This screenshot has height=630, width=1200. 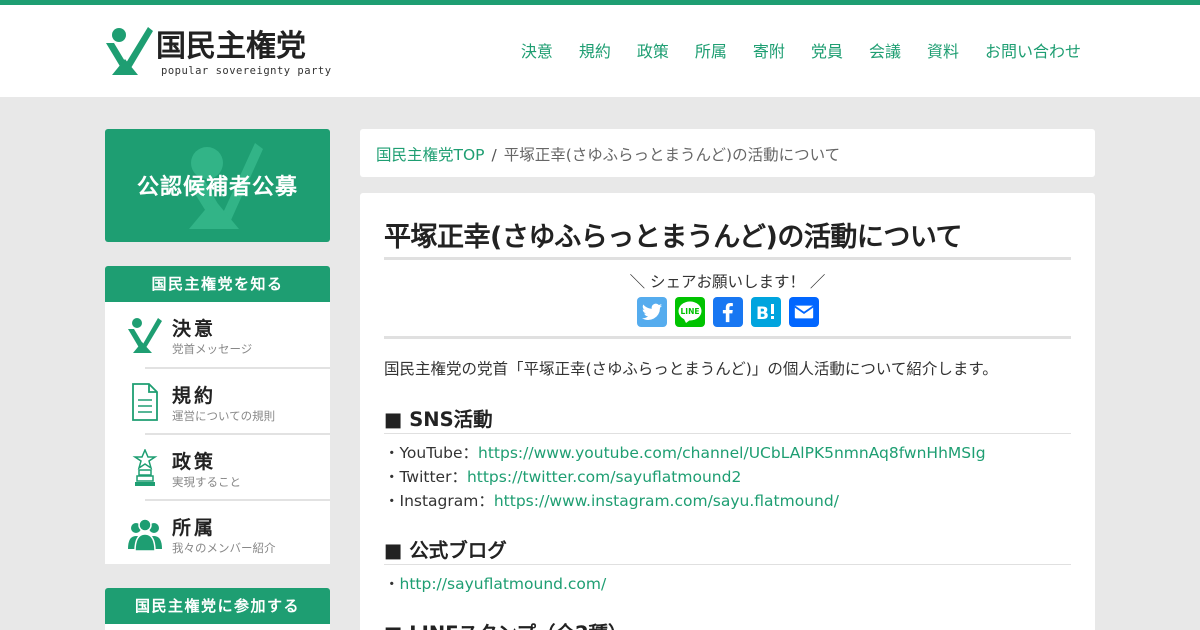 What do you see at coordinates (392, 584) in the screenshot?
I see `blog-label: ・` at bounding box center [392, 584].